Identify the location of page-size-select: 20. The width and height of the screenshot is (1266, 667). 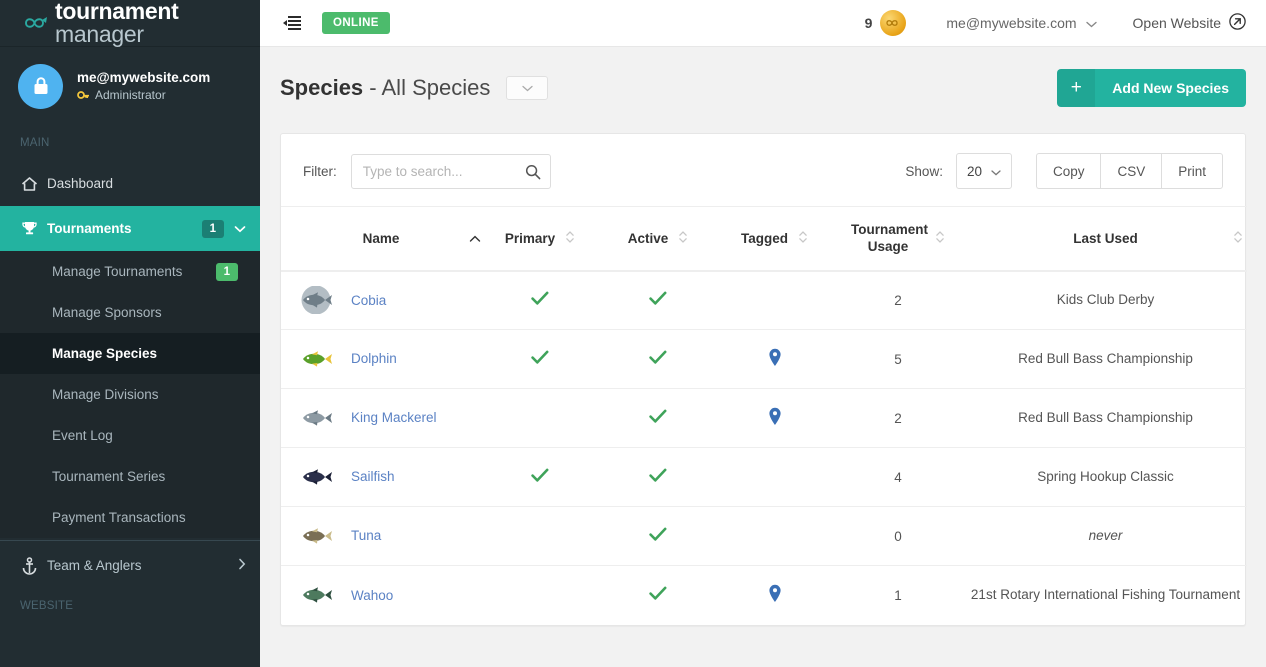
(983, 171).